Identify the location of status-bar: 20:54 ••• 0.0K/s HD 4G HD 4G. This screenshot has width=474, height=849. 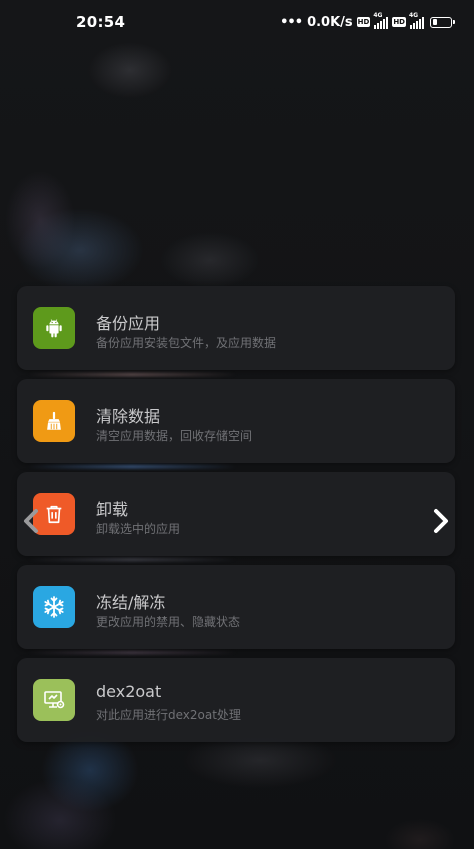
(237, 22).